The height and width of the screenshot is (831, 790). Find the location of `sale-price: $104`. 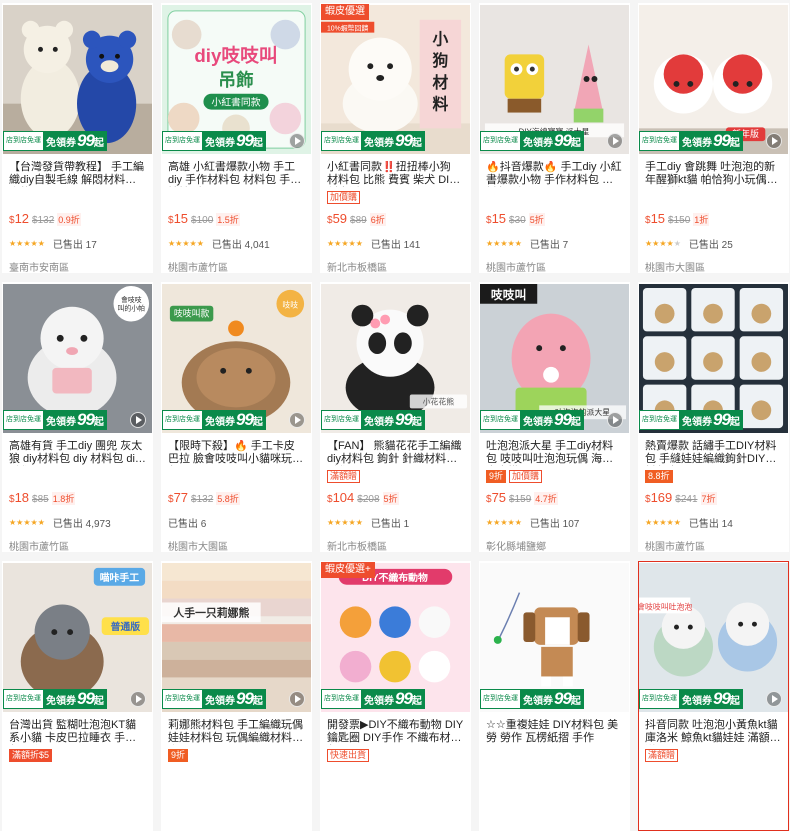

sale-price: $104 is located at coordinates (340, 497).